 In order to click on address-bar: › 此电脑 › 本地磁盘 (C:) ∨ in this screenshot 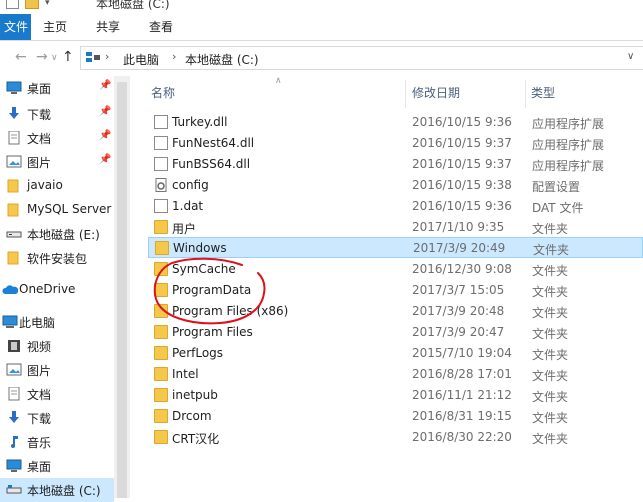, I will do `click(361, 58)`.